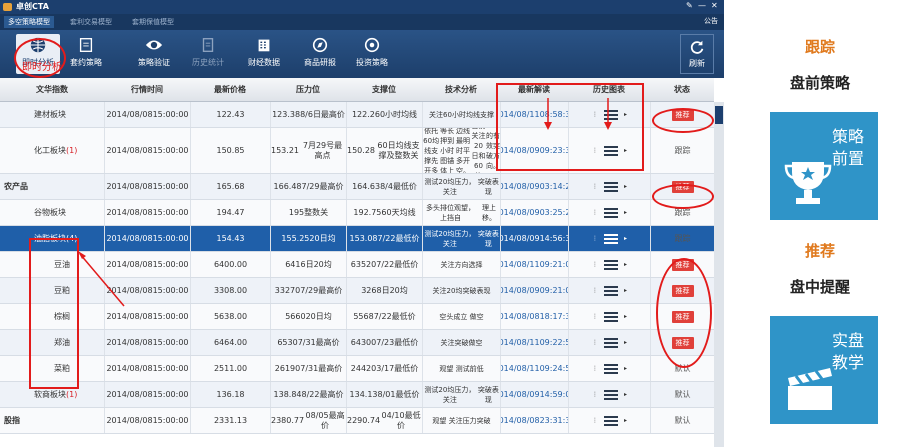 The width and height of the screenshot is (916, 447). Describe the element at coordinates (819, 47) in the screenshot. I see `track-heading: 跟踪` at that location.